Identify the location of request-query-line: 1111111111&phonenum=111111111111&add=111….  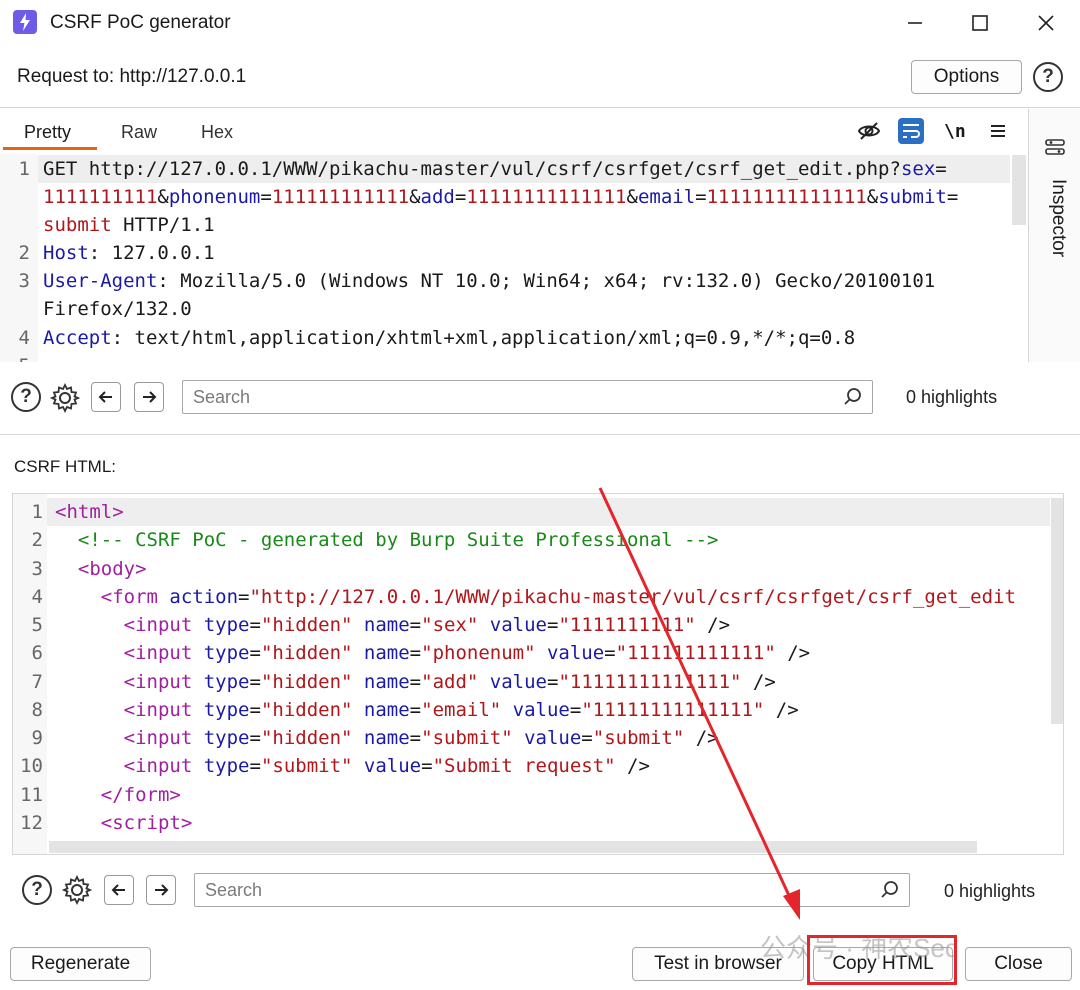
(501, 197).